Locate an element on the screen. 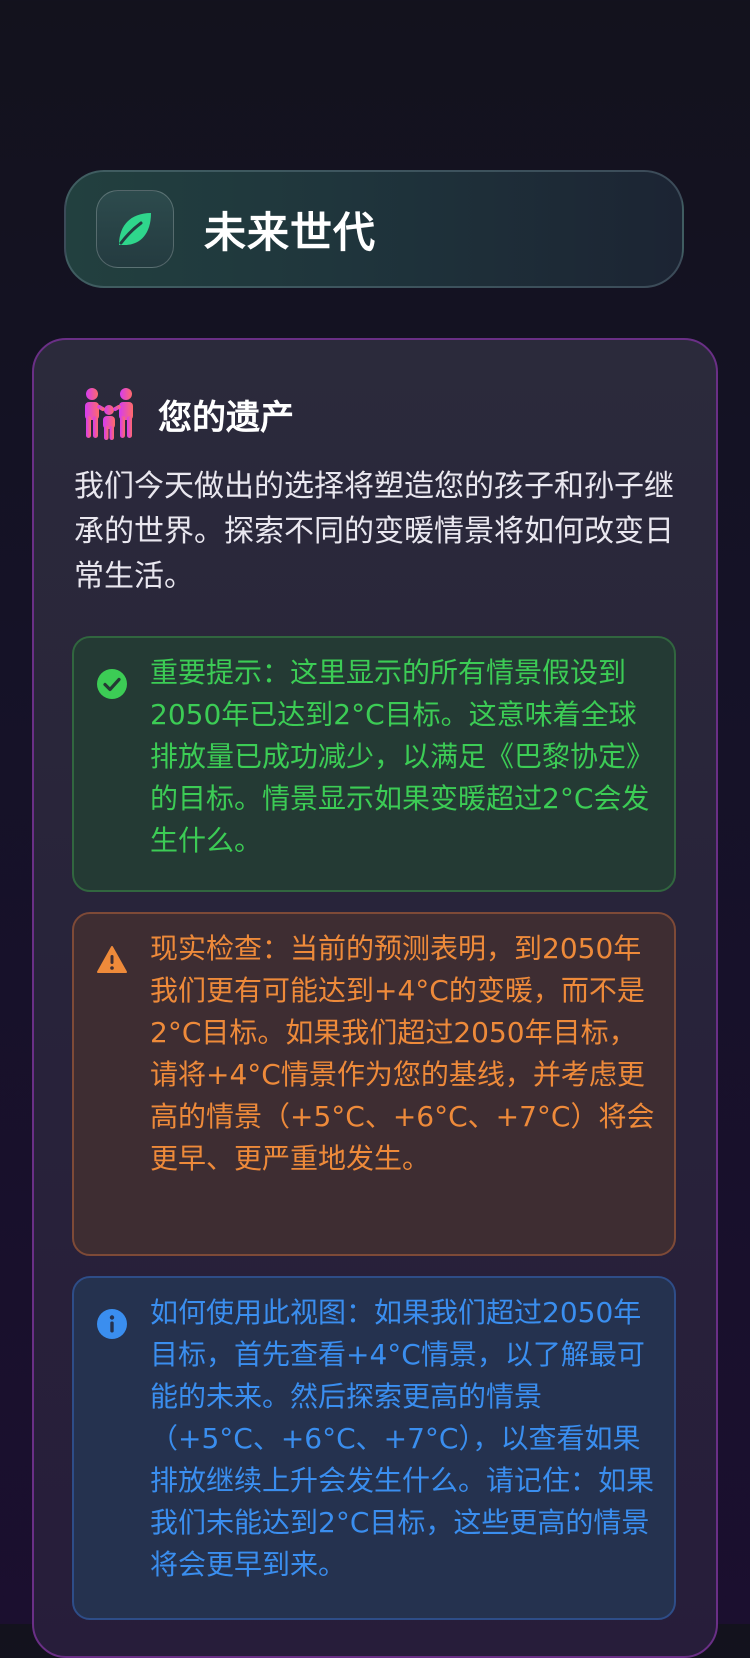  app-header: 未来世代 is located at coordinates (374, 229).